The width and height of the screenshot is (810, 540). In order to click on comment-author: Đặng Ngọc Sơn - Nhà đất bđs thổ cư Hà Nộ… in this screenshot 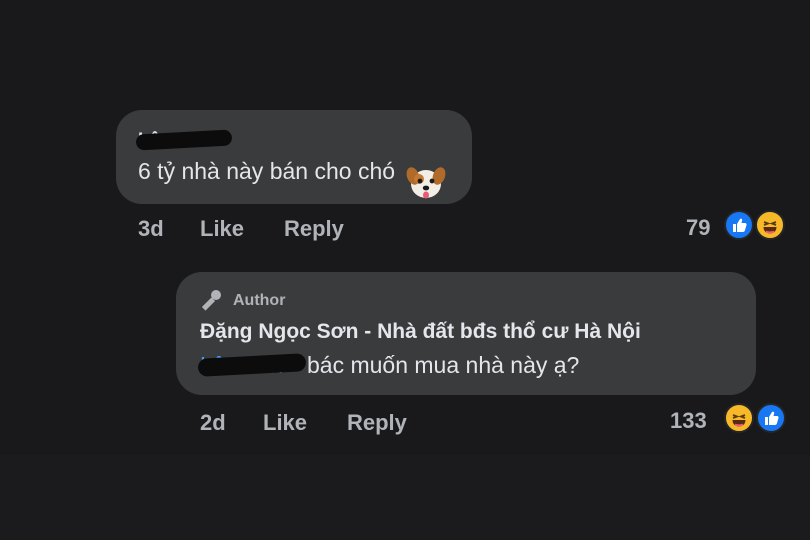, I will do `click(420, 332)`.